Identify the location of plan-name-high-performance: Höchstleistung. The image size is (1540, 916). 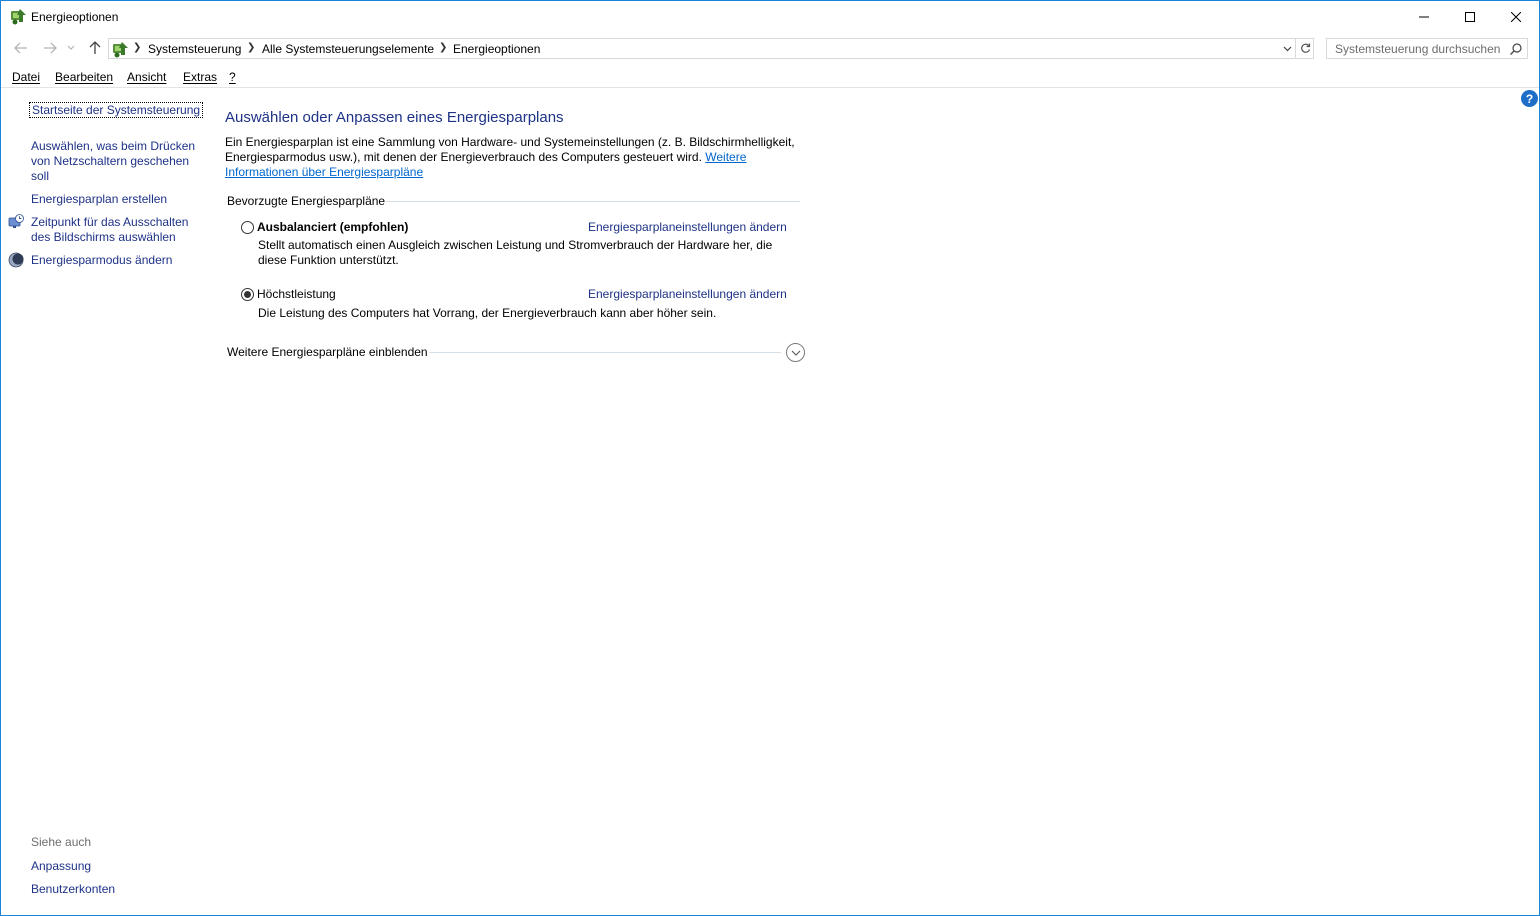
(296, 294).